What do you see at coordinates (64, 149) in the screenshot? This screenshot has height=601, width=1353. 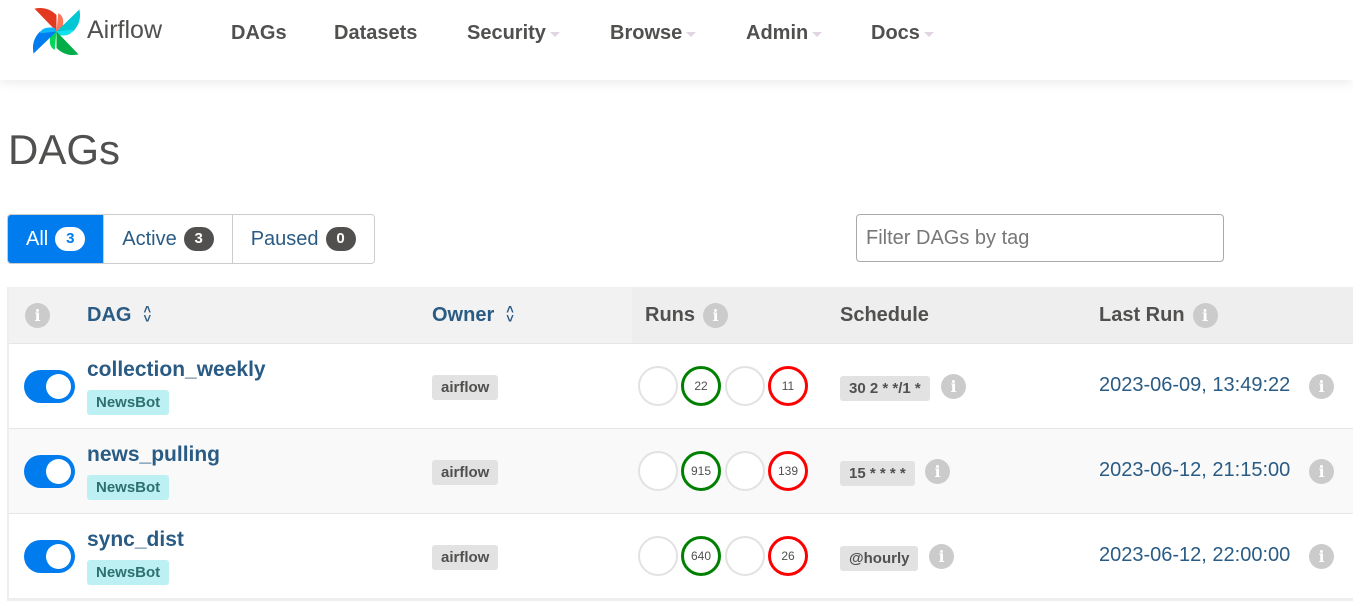 I see `page-title: DAGs` at bounding box center [64, 149].